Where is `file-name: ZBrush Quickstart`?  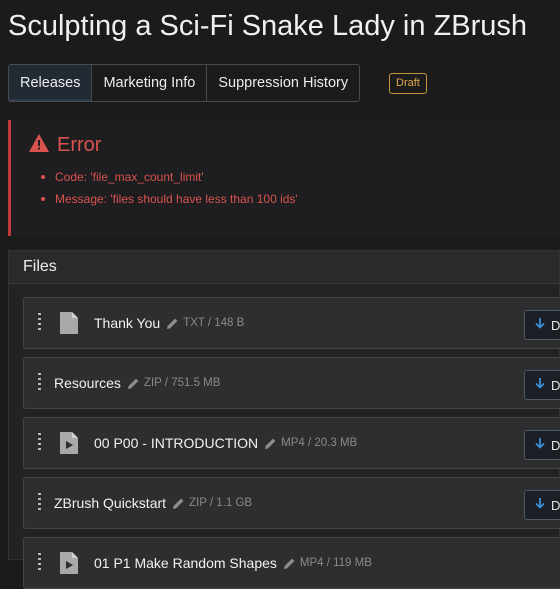 file-name: ZBrush Quickstart is located at coordinates (110, 503).